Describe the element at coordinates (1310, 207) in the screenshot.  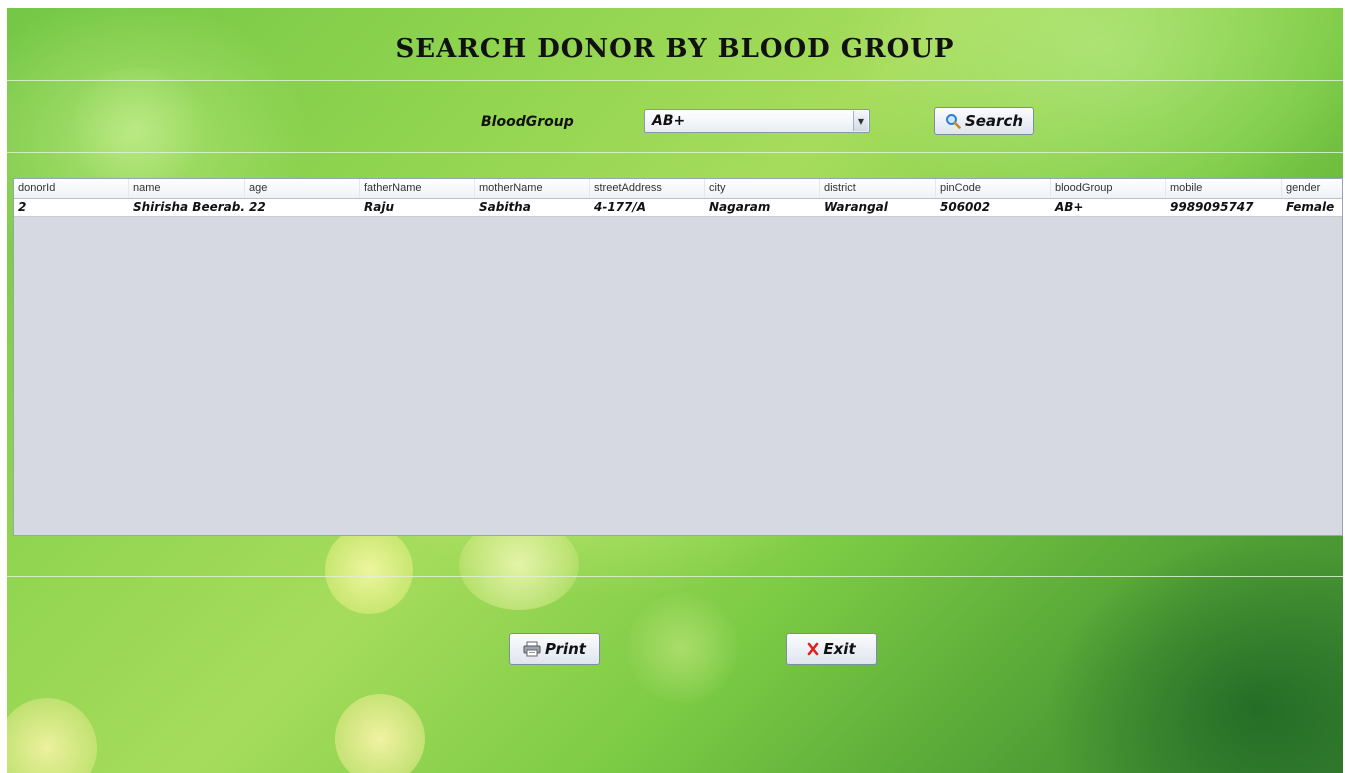
I see `table-cell: Female` at that location.